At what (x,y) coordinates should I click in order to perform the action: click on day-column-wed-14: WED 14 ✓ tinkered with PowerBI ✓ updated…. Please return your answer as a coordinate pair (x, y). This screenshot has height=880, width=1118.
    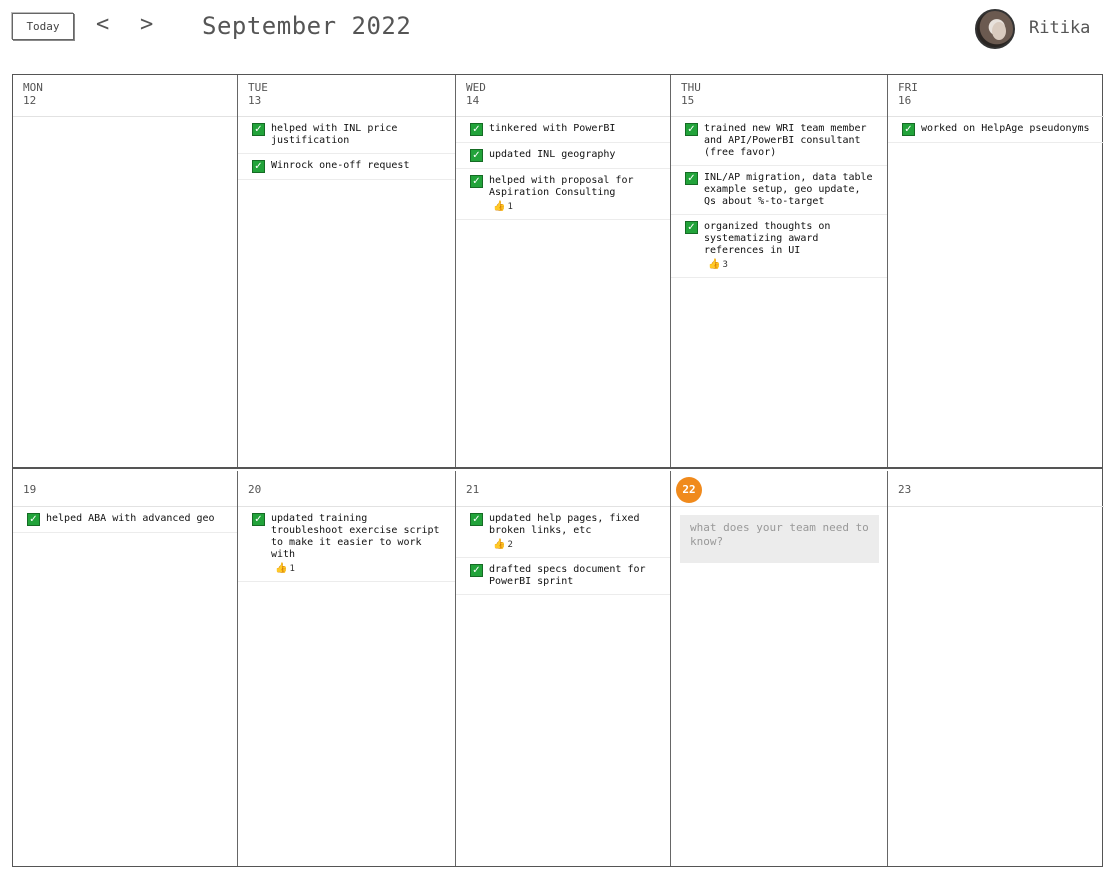
    Looking at the image, I should click on (563, 271).